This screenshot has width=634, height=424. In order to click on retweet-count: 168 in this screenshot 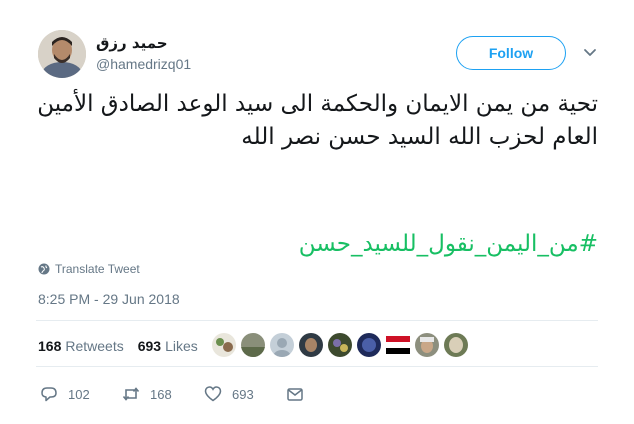, I will do `click(161, 394)`.